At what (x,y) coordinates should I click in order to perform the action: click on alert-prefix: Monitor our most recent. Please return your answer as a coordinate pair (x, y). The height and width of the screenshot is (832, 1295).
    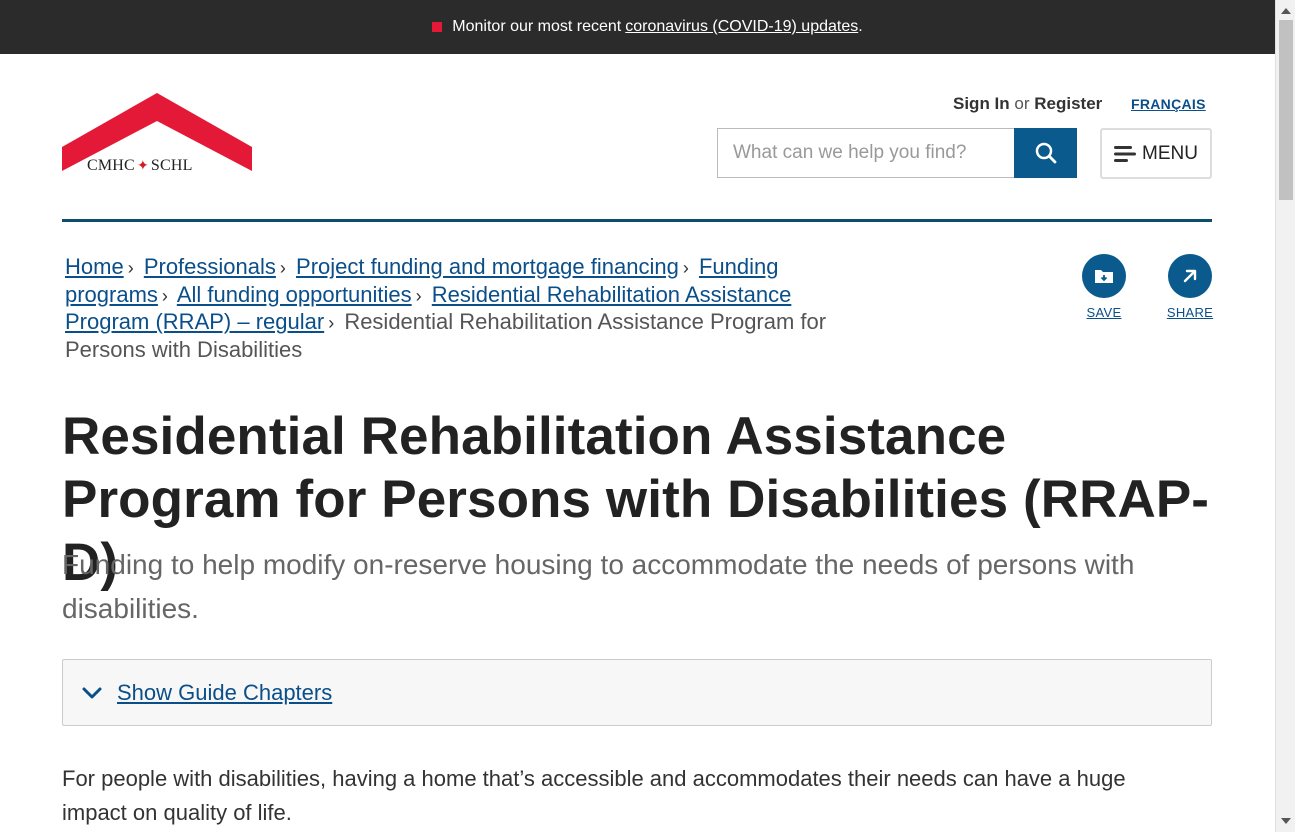
    Looking at the image, I should click on (537, 26).